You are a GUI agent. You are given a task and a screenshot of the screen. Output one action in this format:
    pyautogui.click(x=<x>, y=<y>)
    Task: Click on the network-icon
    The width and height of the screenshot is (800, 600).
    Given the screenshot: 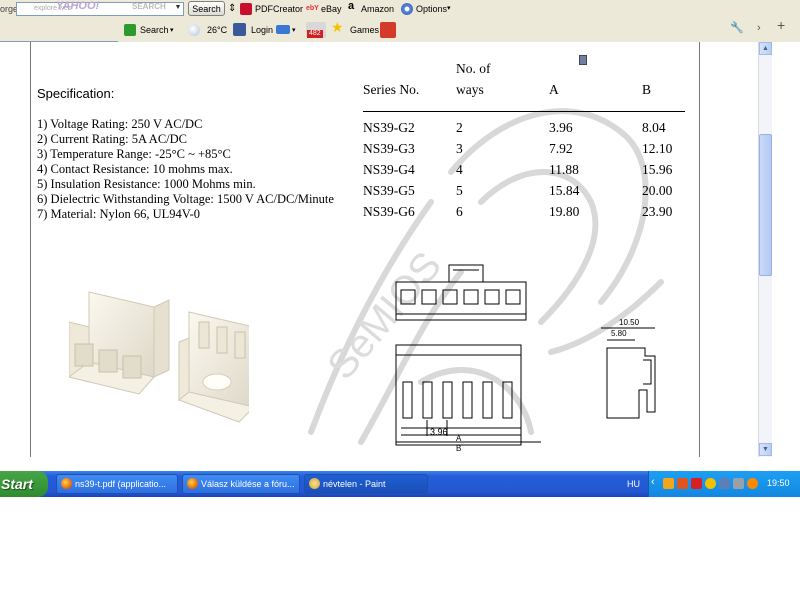 What is the action you would take?
    pyautogui.click(x=724, y=483)
    